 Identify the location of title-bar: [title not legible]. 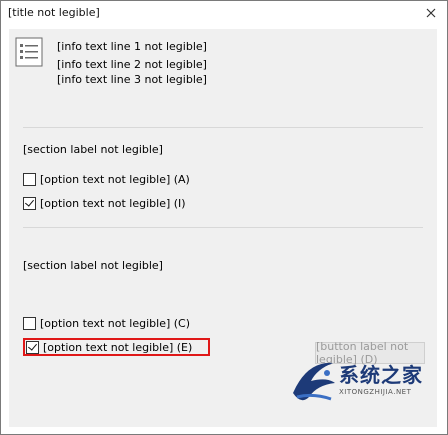
(224, 13).